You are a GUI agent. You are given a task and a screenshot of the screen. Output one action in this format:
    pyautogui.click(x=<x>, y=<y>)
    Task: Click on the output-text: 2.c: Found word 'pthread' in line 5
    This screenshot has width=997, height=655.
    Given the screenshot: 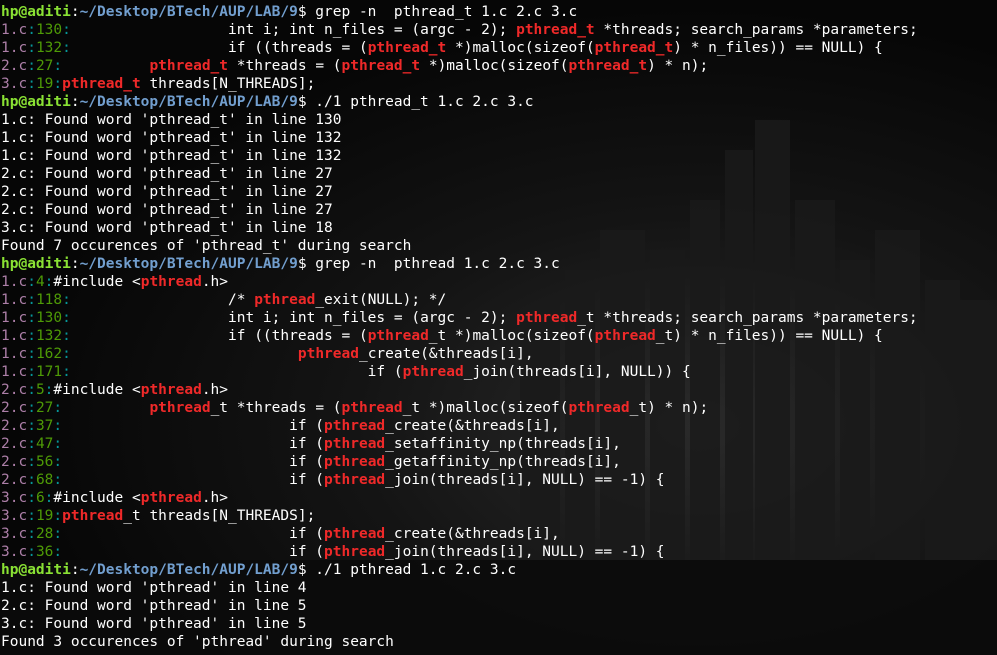 What is the action you would take?
    pyautogui.click(x=154, y=606)
    